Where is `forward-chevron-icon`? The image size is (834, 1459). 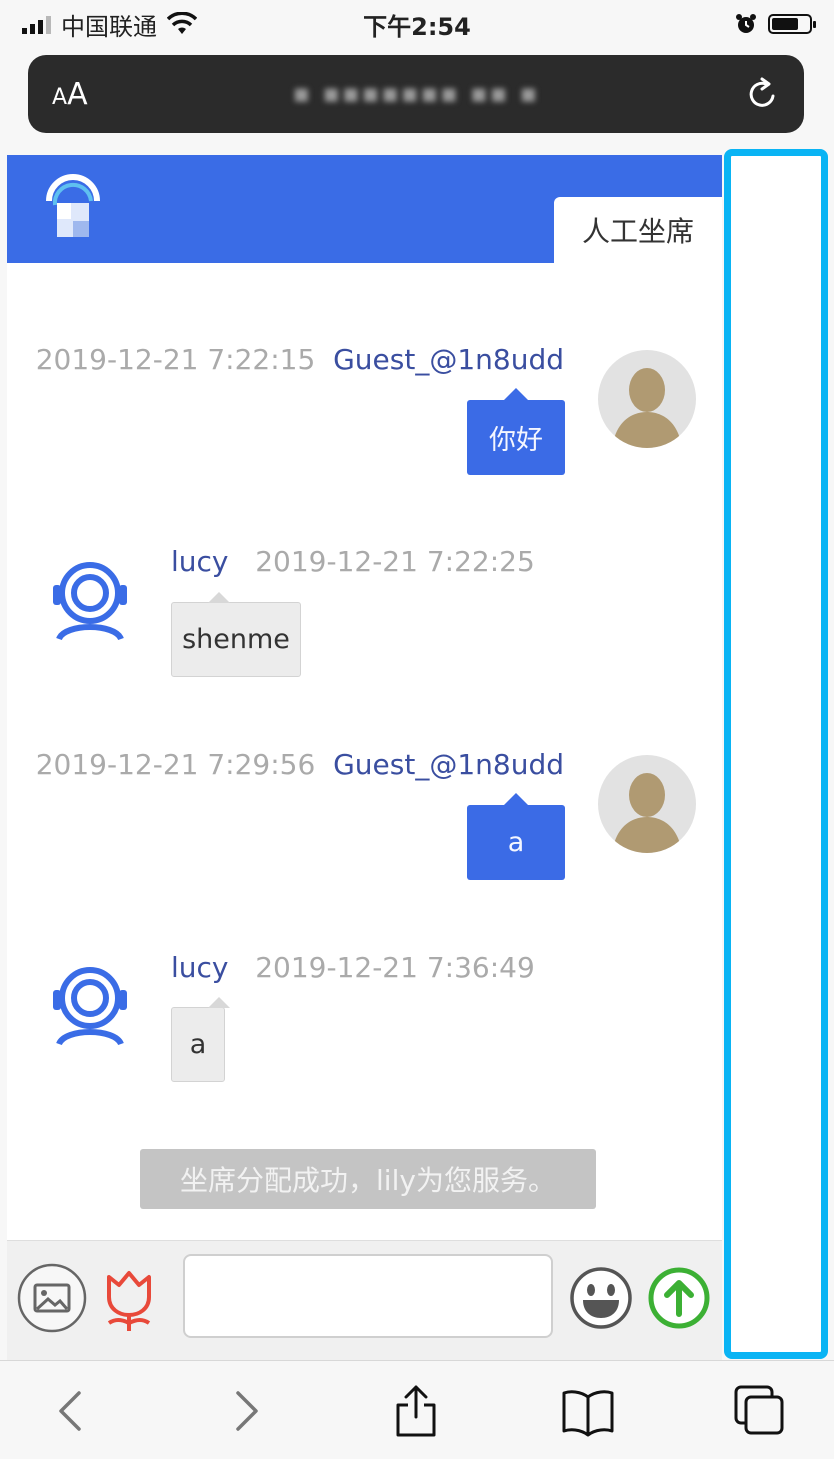
forward-chevron-icon is located at coordinates (244, 1411).